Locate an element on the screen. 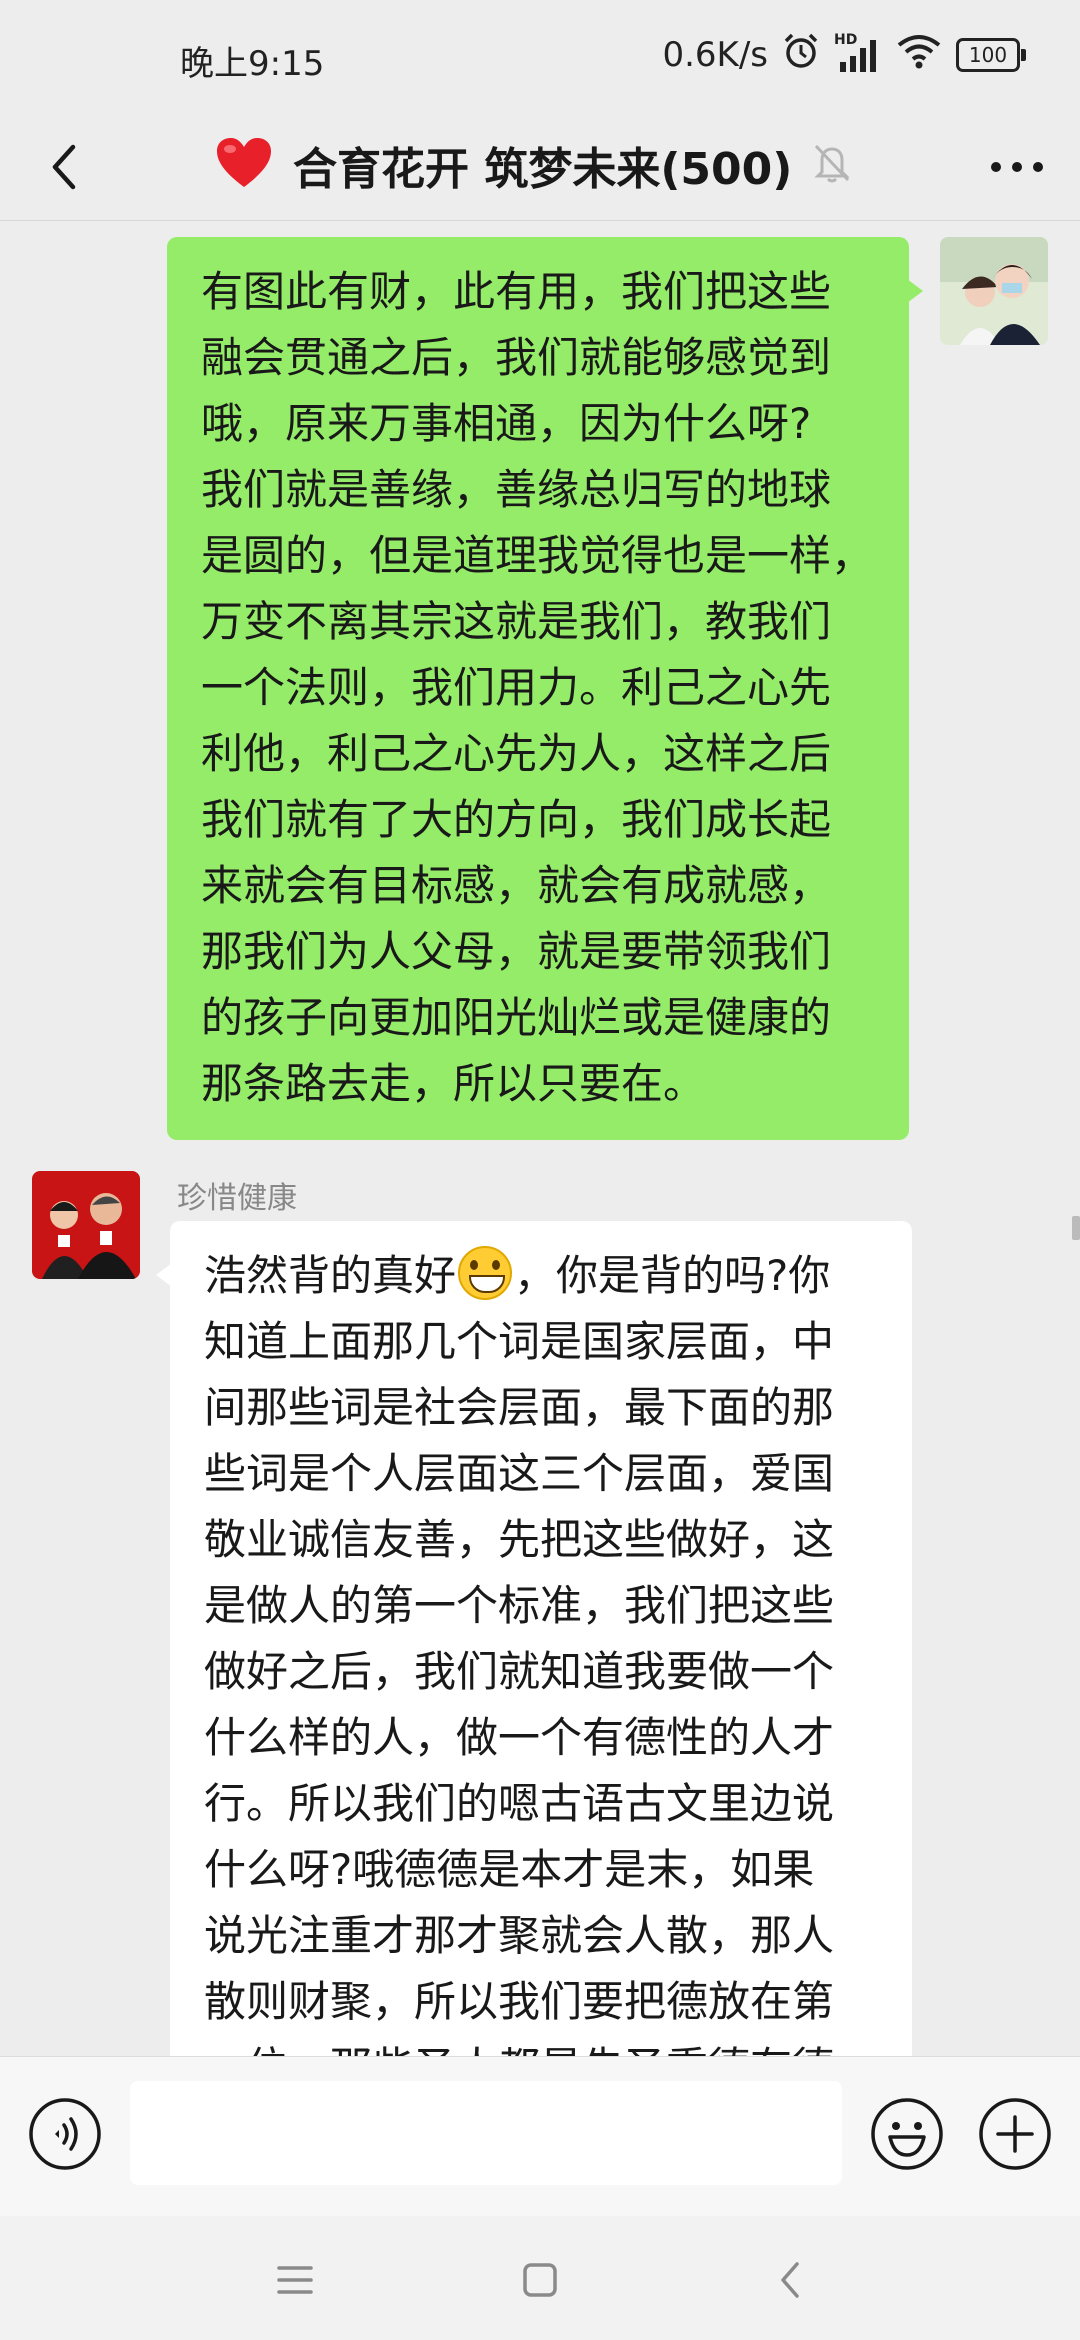  network-type: HD is located at coordinates (846, 40).